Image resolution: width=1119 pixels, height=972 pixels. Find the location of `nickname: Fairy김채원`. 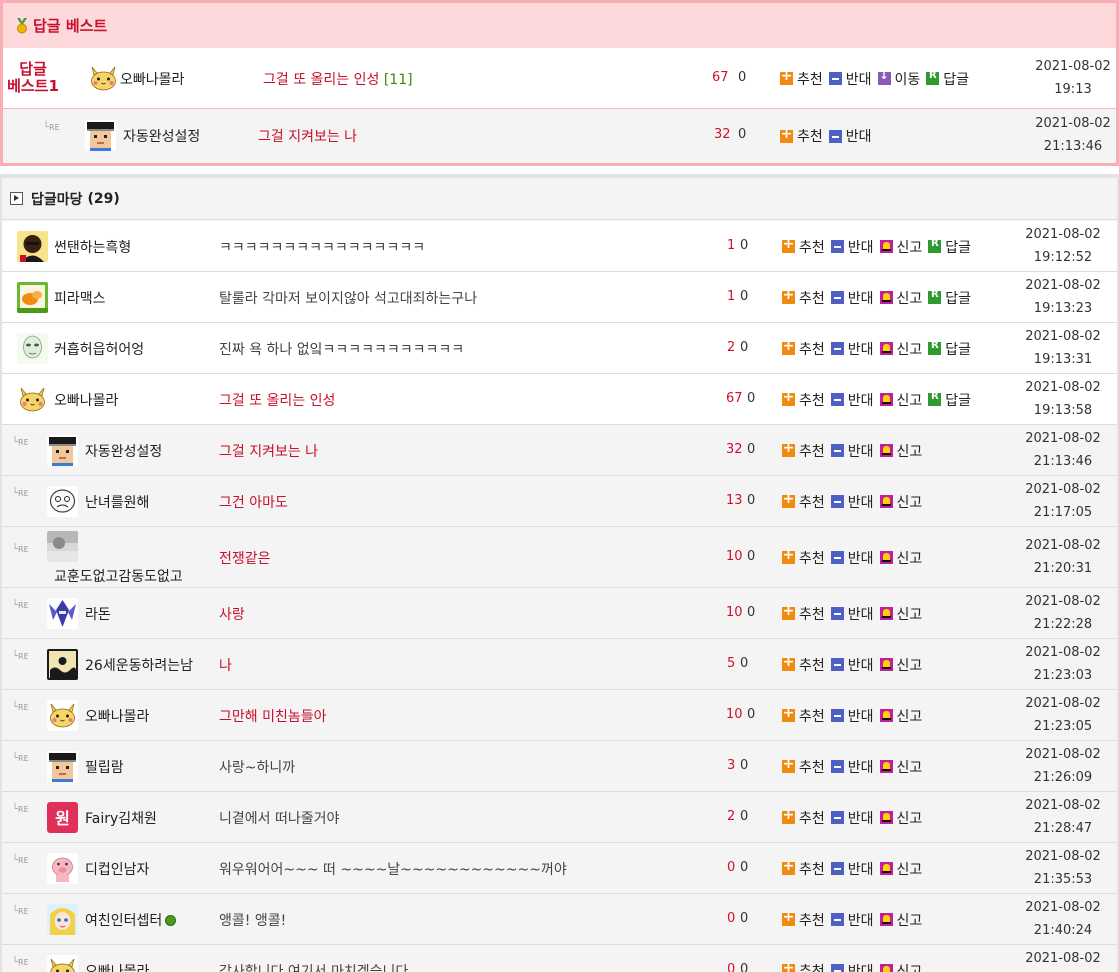

nickname: Fairy김채원 is located at coordinates (121, 818).